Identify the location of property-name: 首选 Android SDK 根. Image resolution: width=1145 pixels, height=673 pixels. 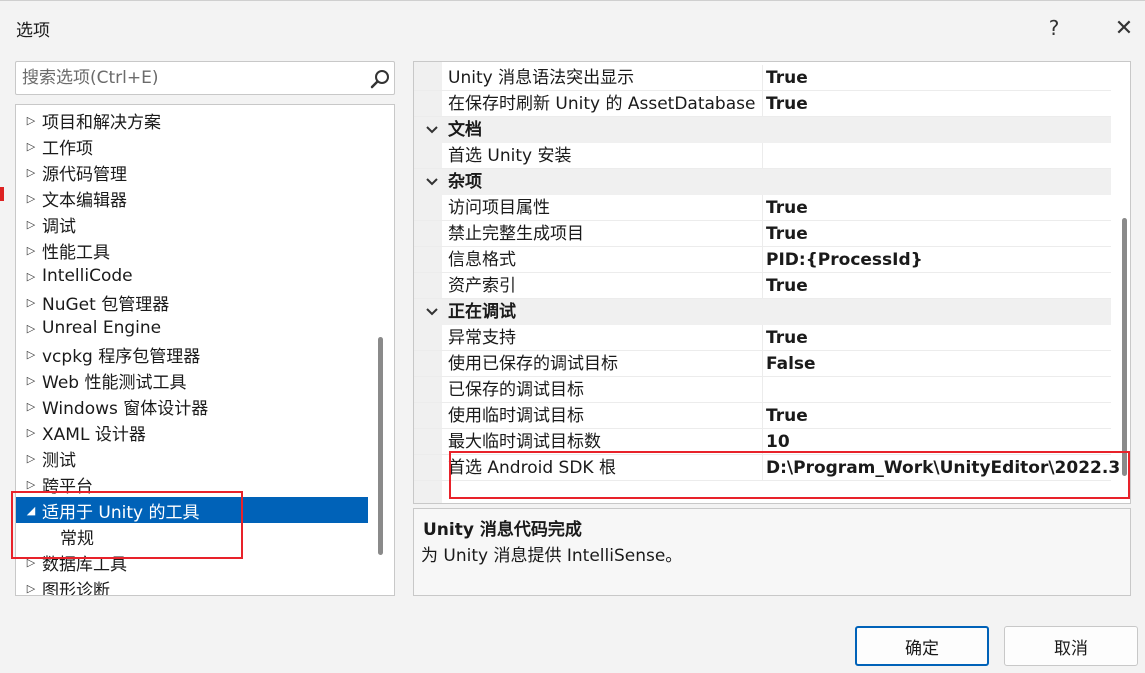
(532, 468).